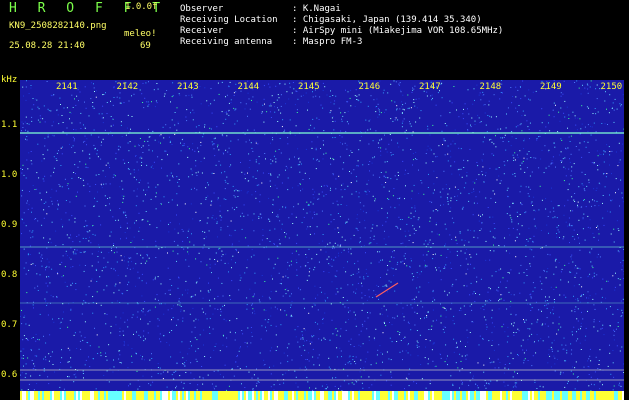 This screenshot has height=400, width=629. Describe the element at coordinates (430, 87) in the screenshot. I see `x-tick-label: 2147` at that location.